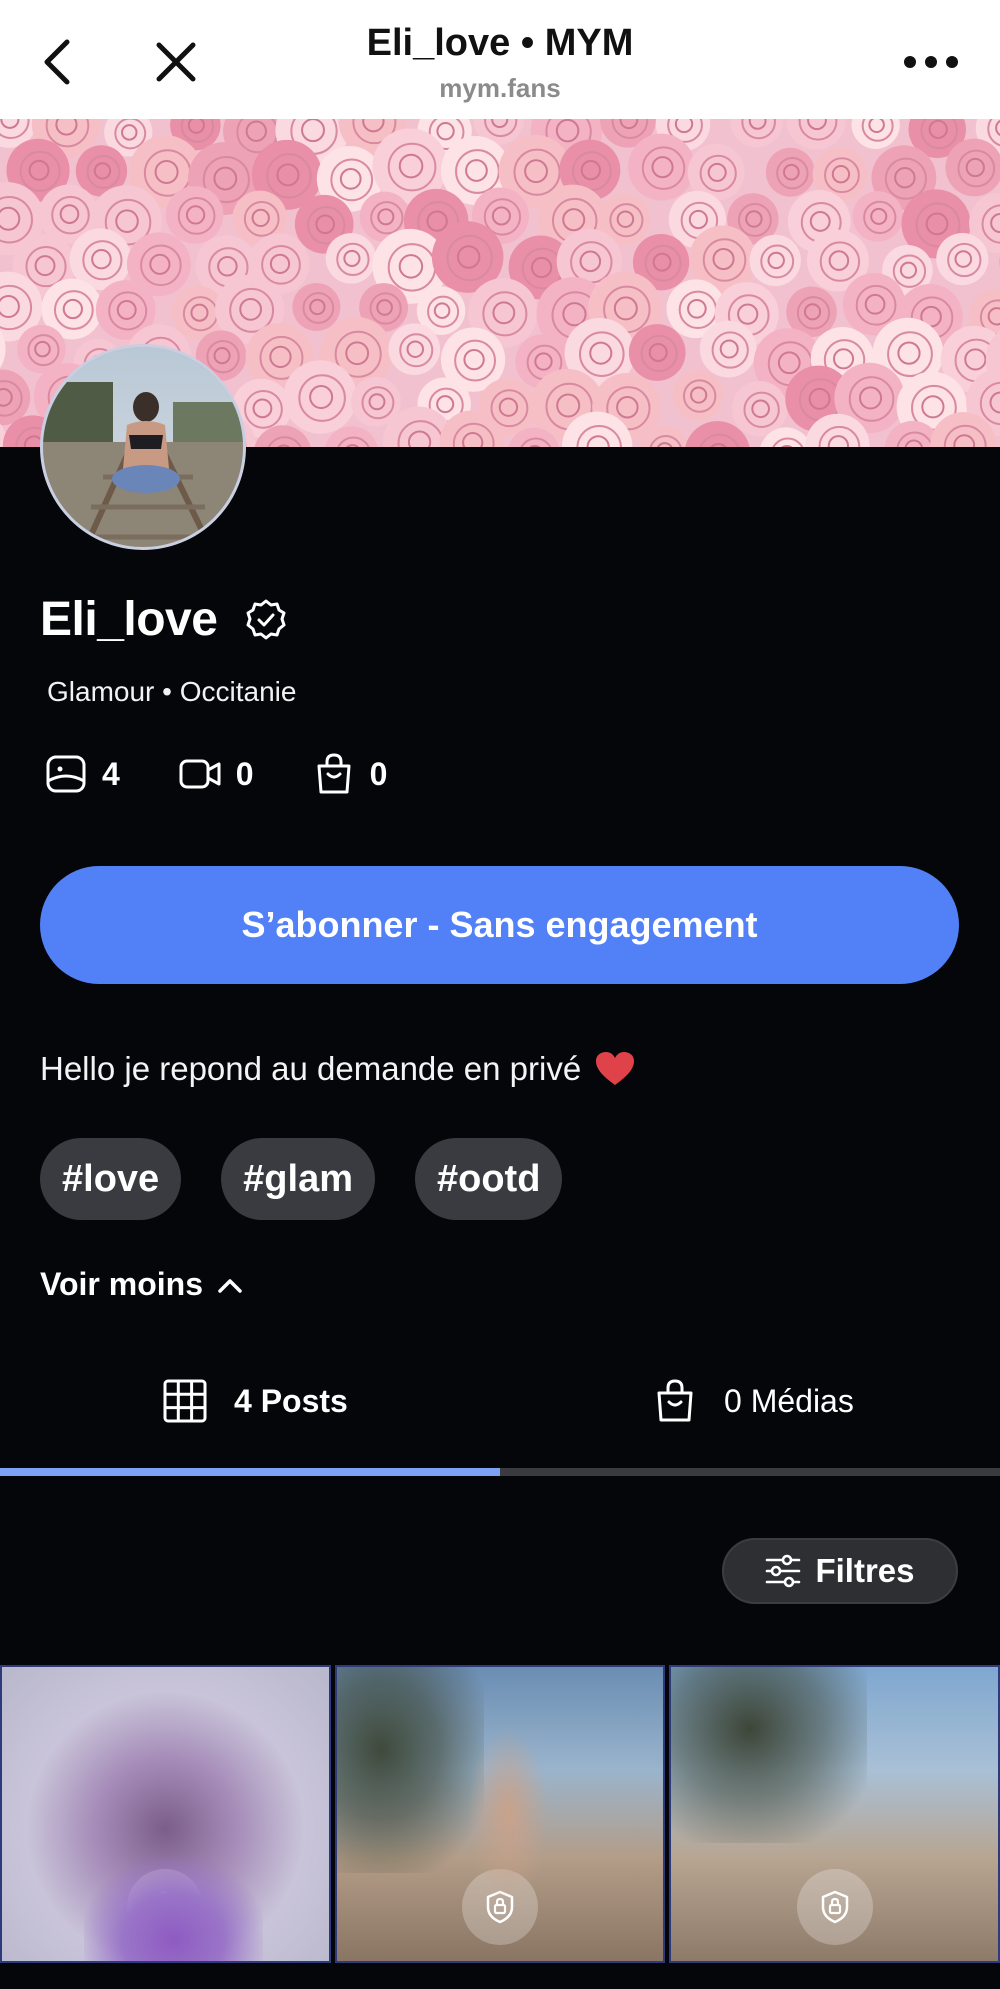 The height and width of the screenshot is (1989, 1000). What do you see at coordinates (865, 1570) in the screenshot?
I see `filters-label: Filtres` at bounding box center [865, 1570].